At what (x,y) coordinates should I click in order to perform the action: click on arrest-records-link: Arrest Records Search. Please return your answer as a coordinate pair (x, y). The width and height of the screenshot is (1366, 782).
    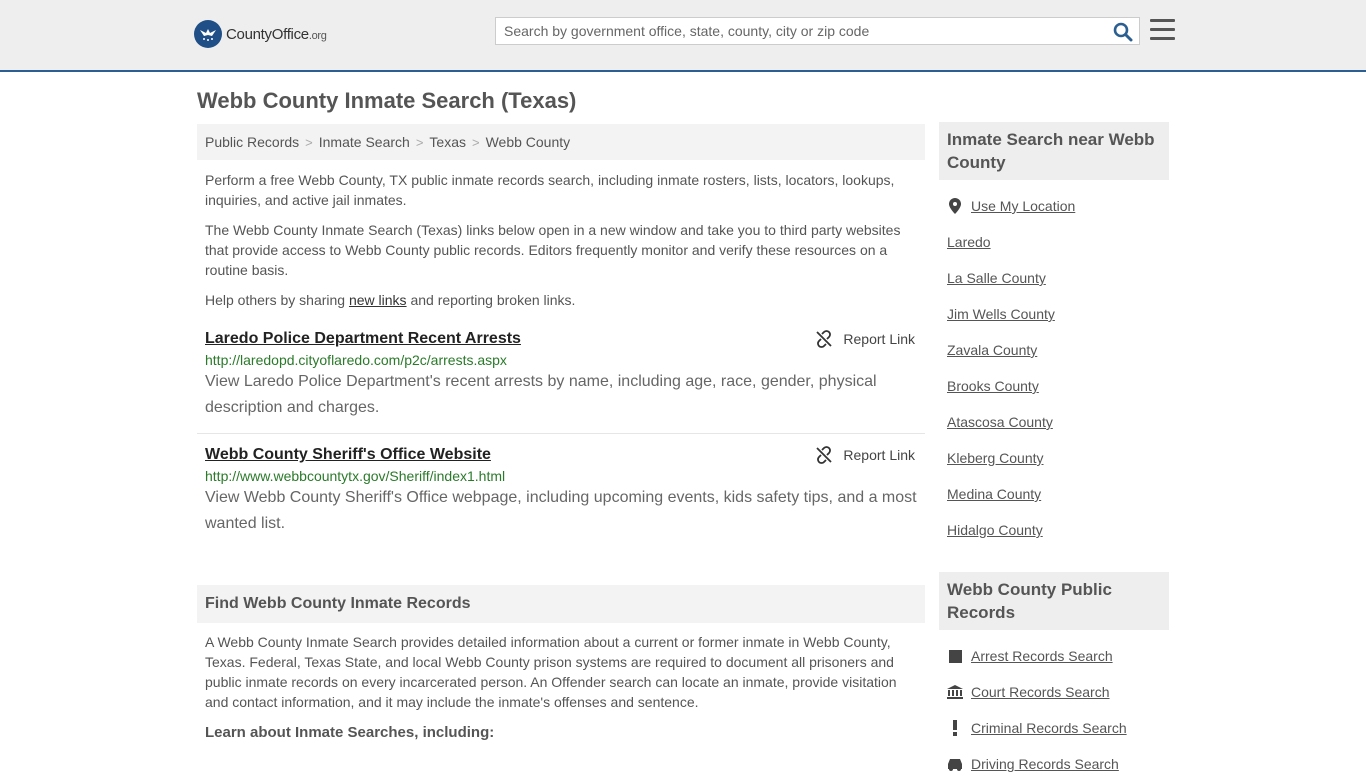
    Looking at the image, I should click on (1042, 656).